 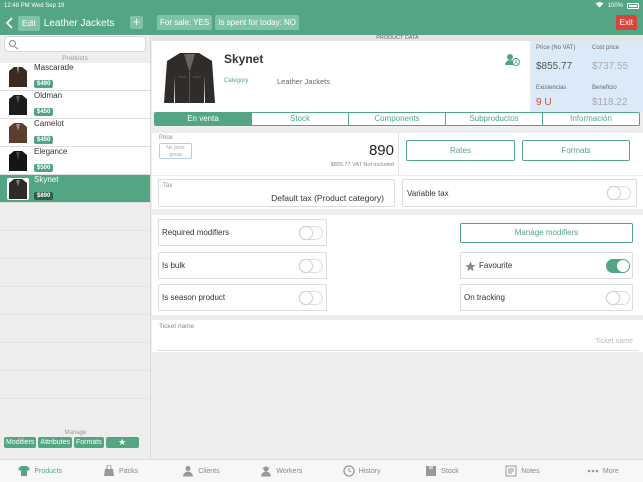 I want to click on products-section-label: Products, so click(x=75, y=58).